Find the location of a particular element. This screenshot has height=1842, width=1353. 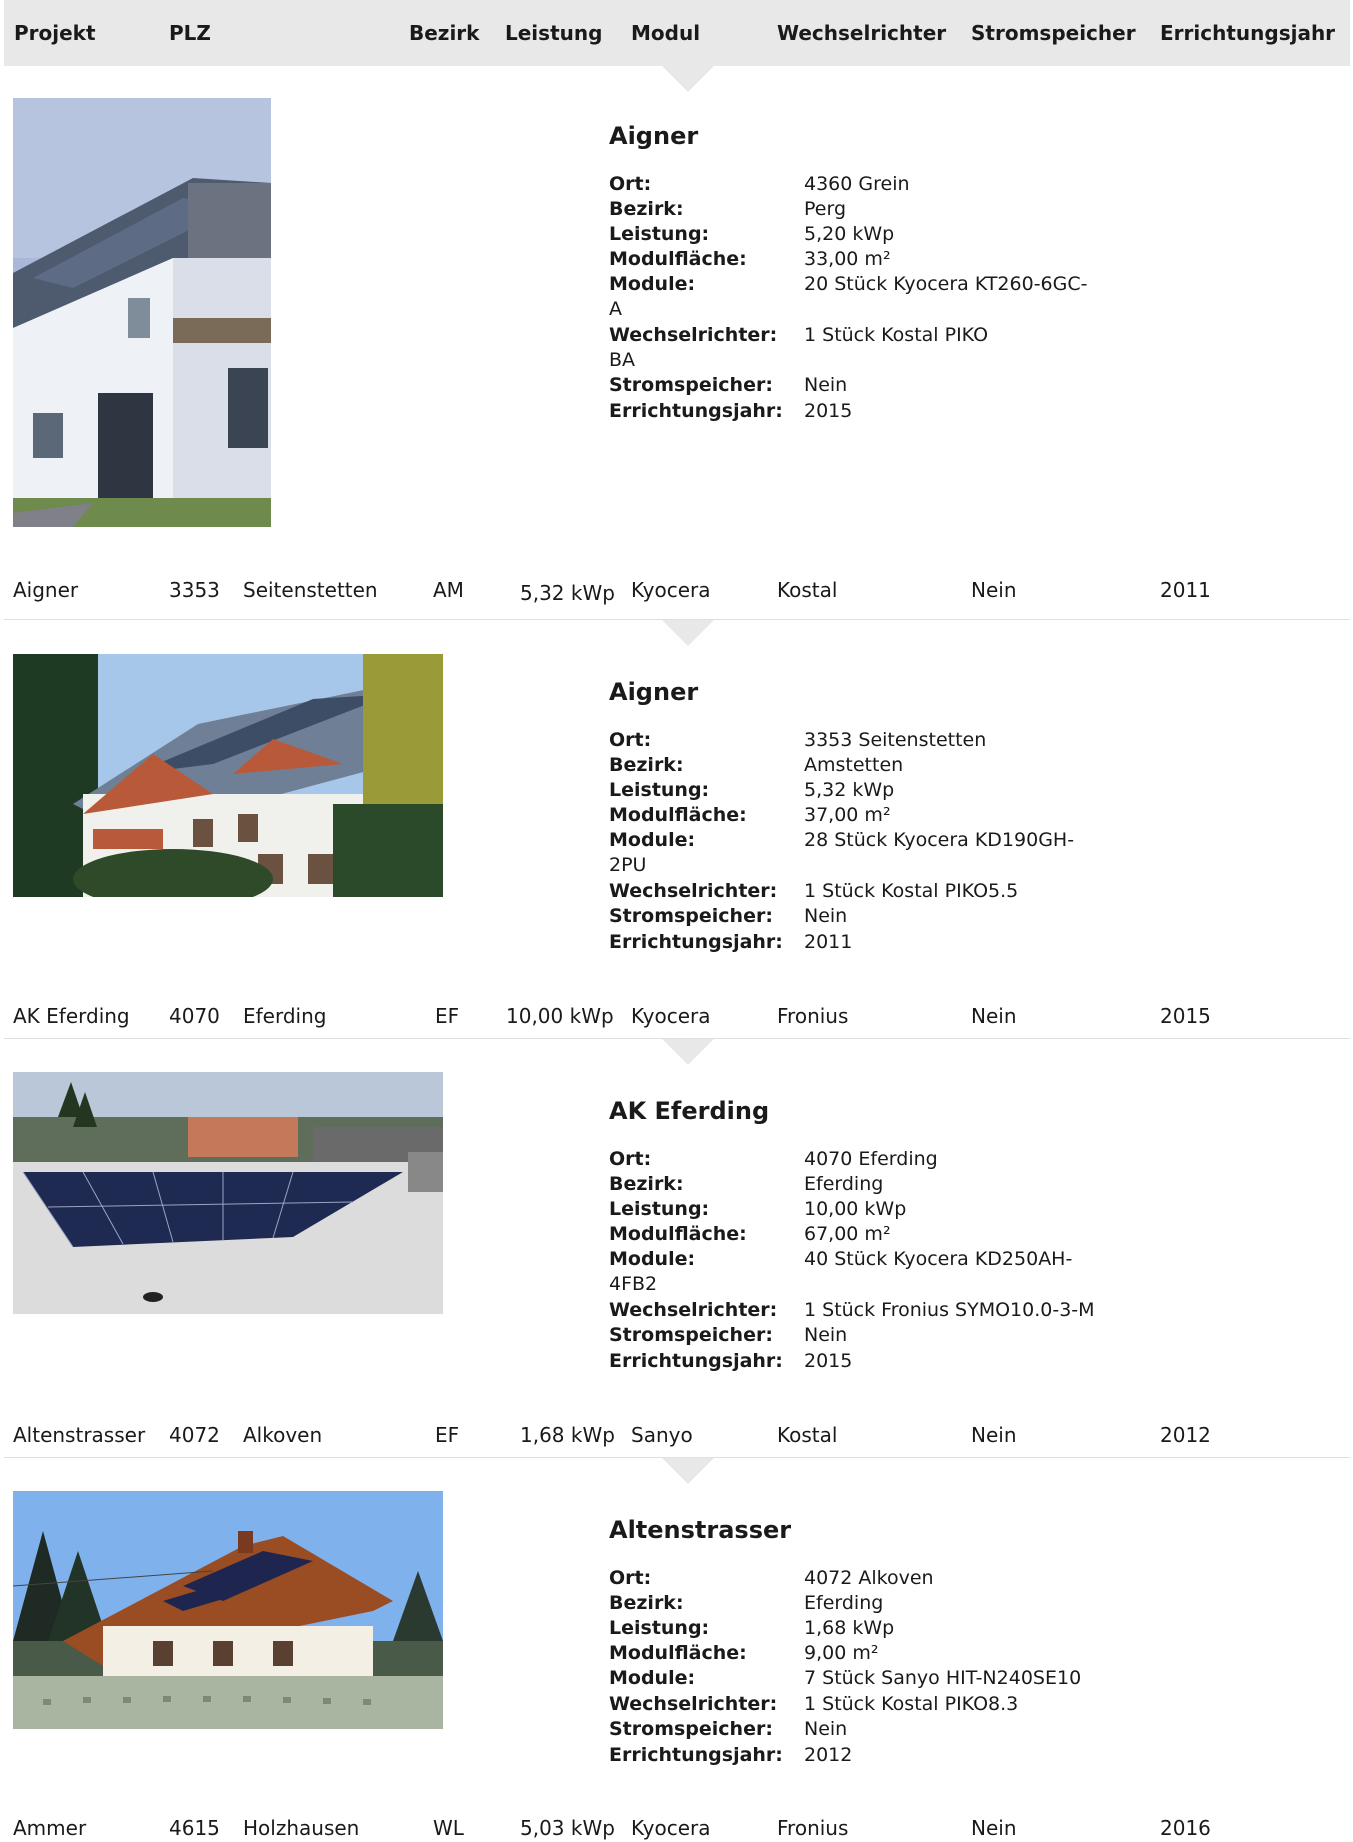

cell-leistung: 5,32 kWp is located at coordinates (567, 593).